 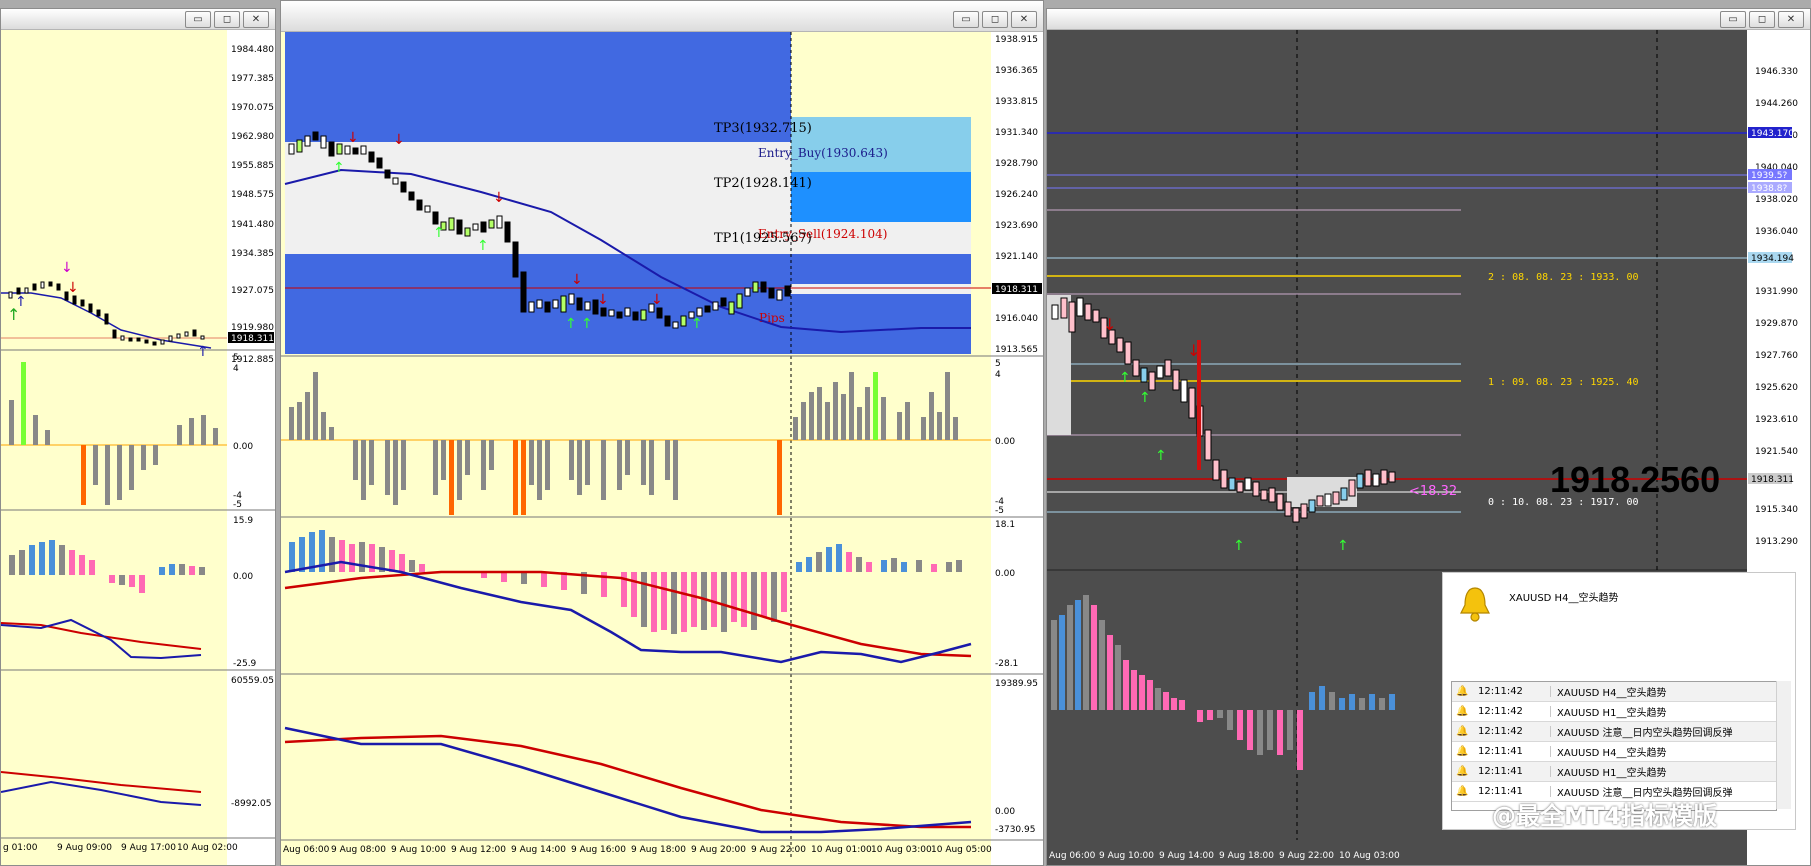 I want to click on price-tick: 1928.790, so click(x=1016, y=164).